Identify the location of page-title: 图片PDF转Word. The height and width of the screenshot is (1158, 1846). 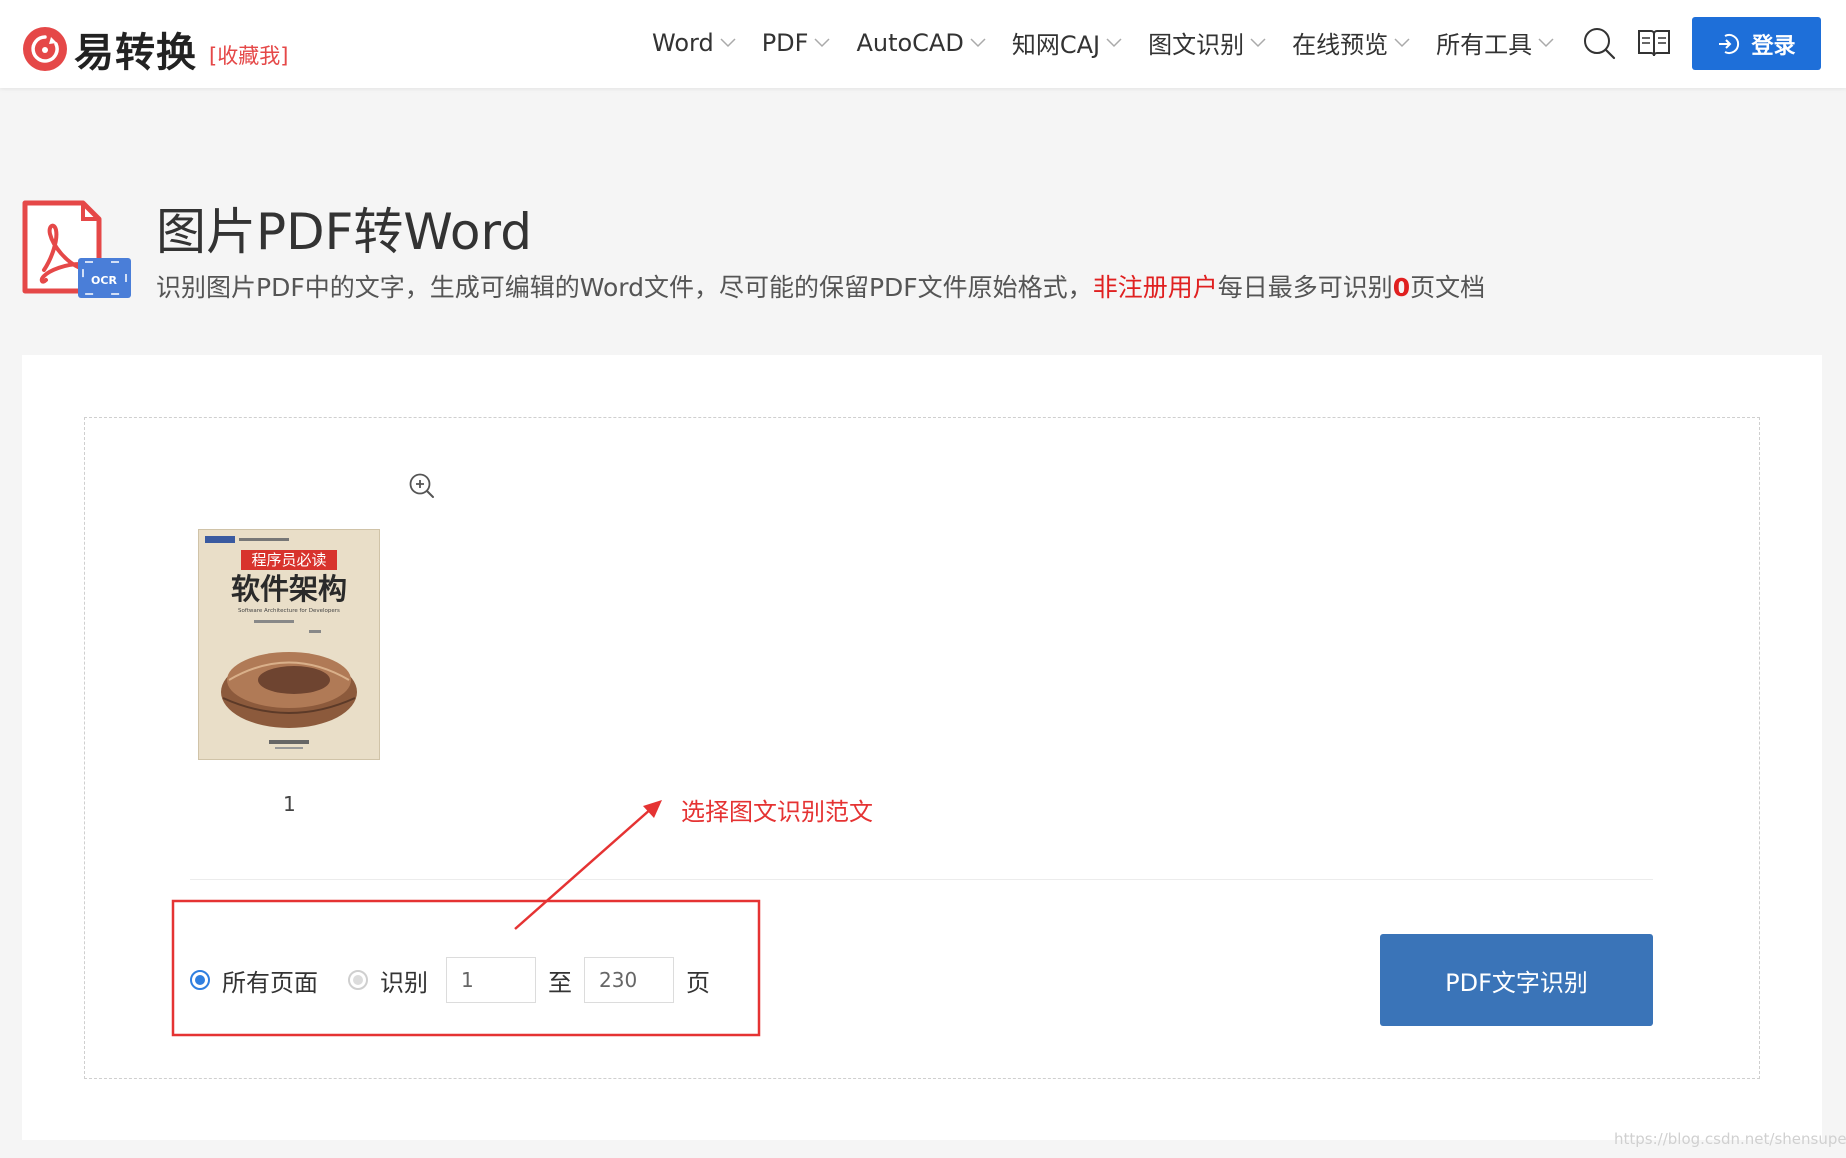
(344, 232).